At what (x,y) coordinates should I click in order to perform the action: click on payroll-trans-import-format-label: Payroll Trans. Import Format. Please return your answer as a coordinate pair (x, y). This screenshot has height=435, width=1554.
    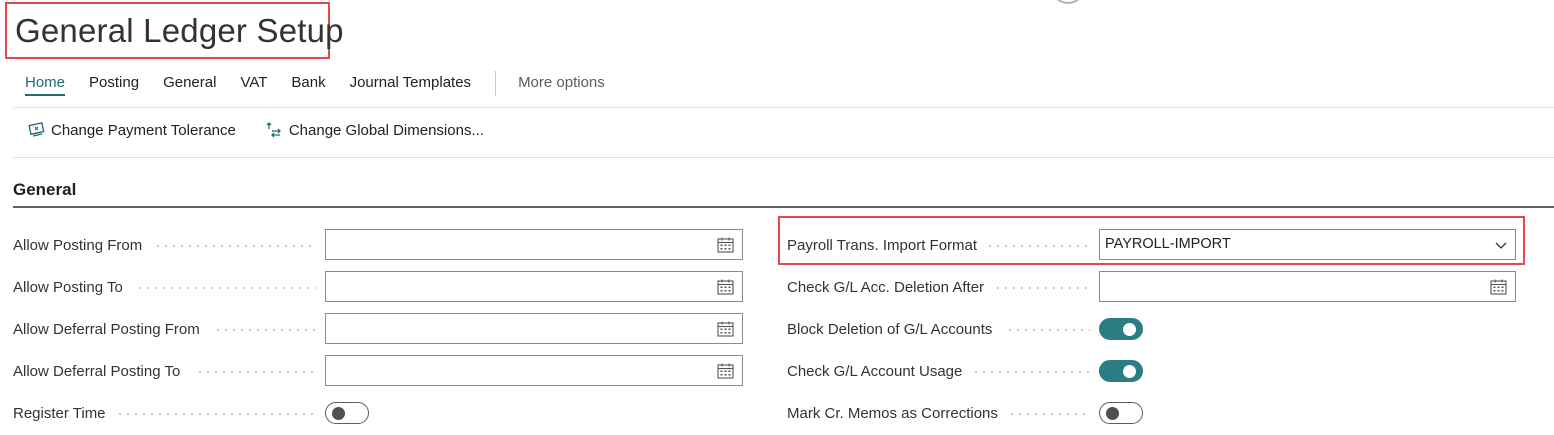
    Looking at the image, I should click on (882, 245).